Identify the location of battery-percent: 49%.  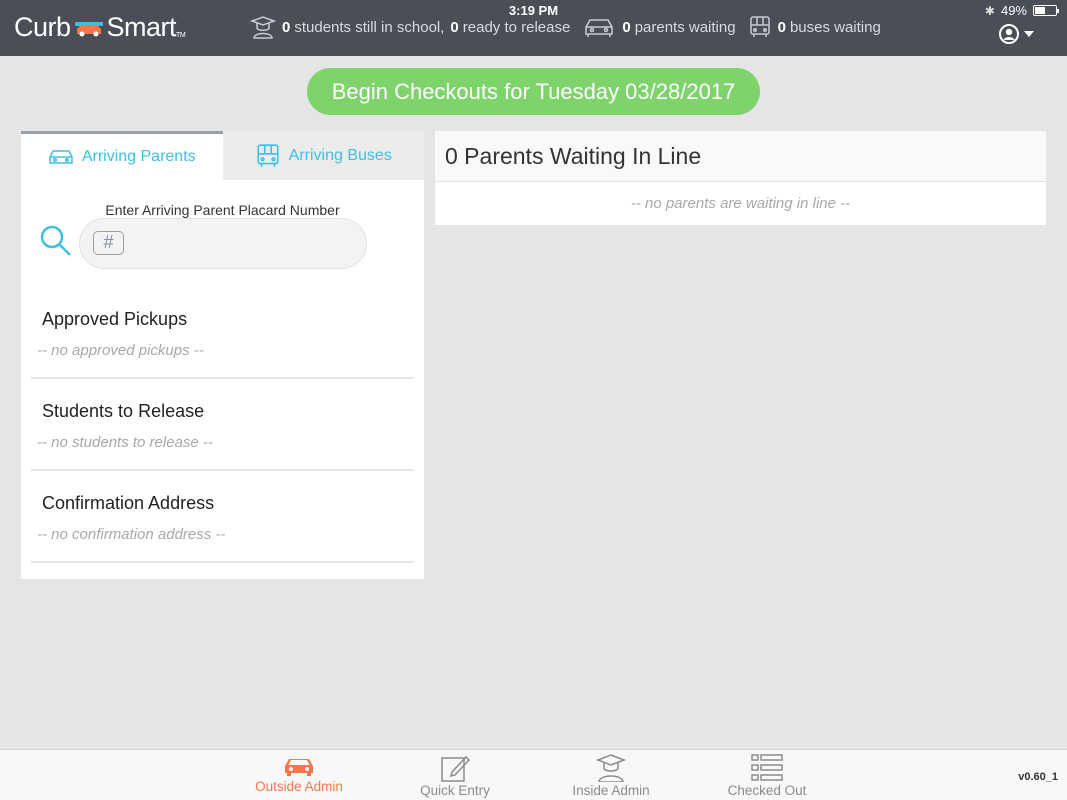
(1013, 10).